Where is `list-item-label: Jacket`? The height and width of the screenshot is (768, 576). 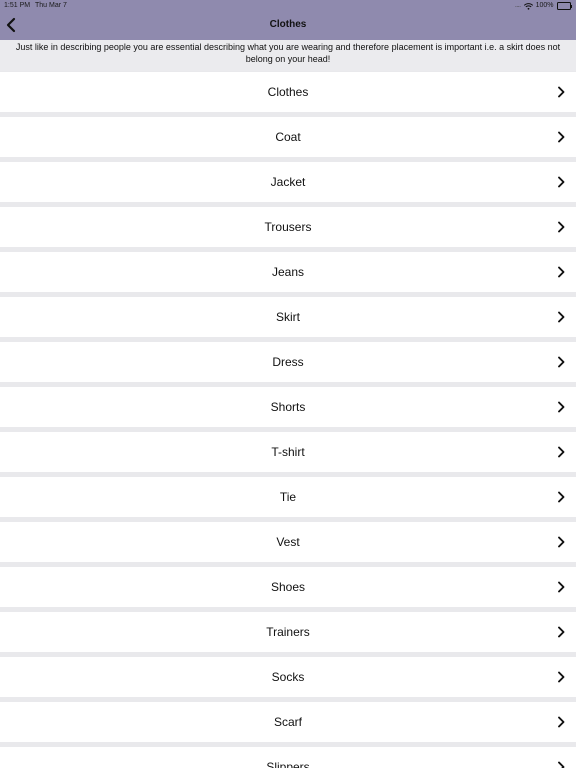 list-item-label: Jacket is located at coordinates (288, 182).